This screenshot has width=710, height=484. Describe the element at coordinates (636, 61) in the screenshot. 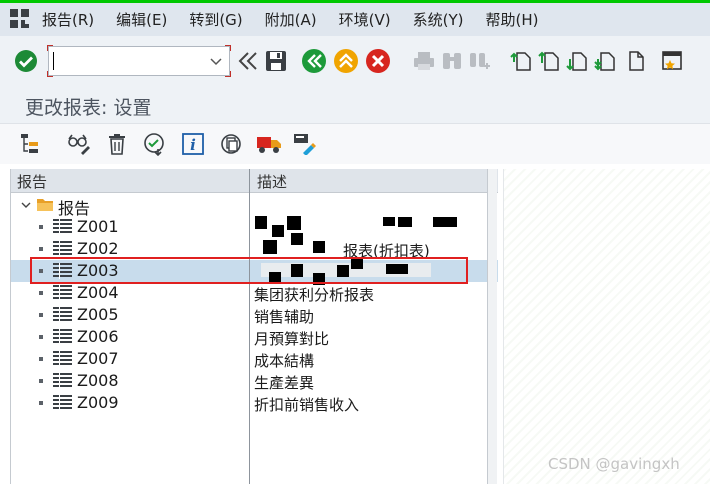

I see `page-icon` at that location.